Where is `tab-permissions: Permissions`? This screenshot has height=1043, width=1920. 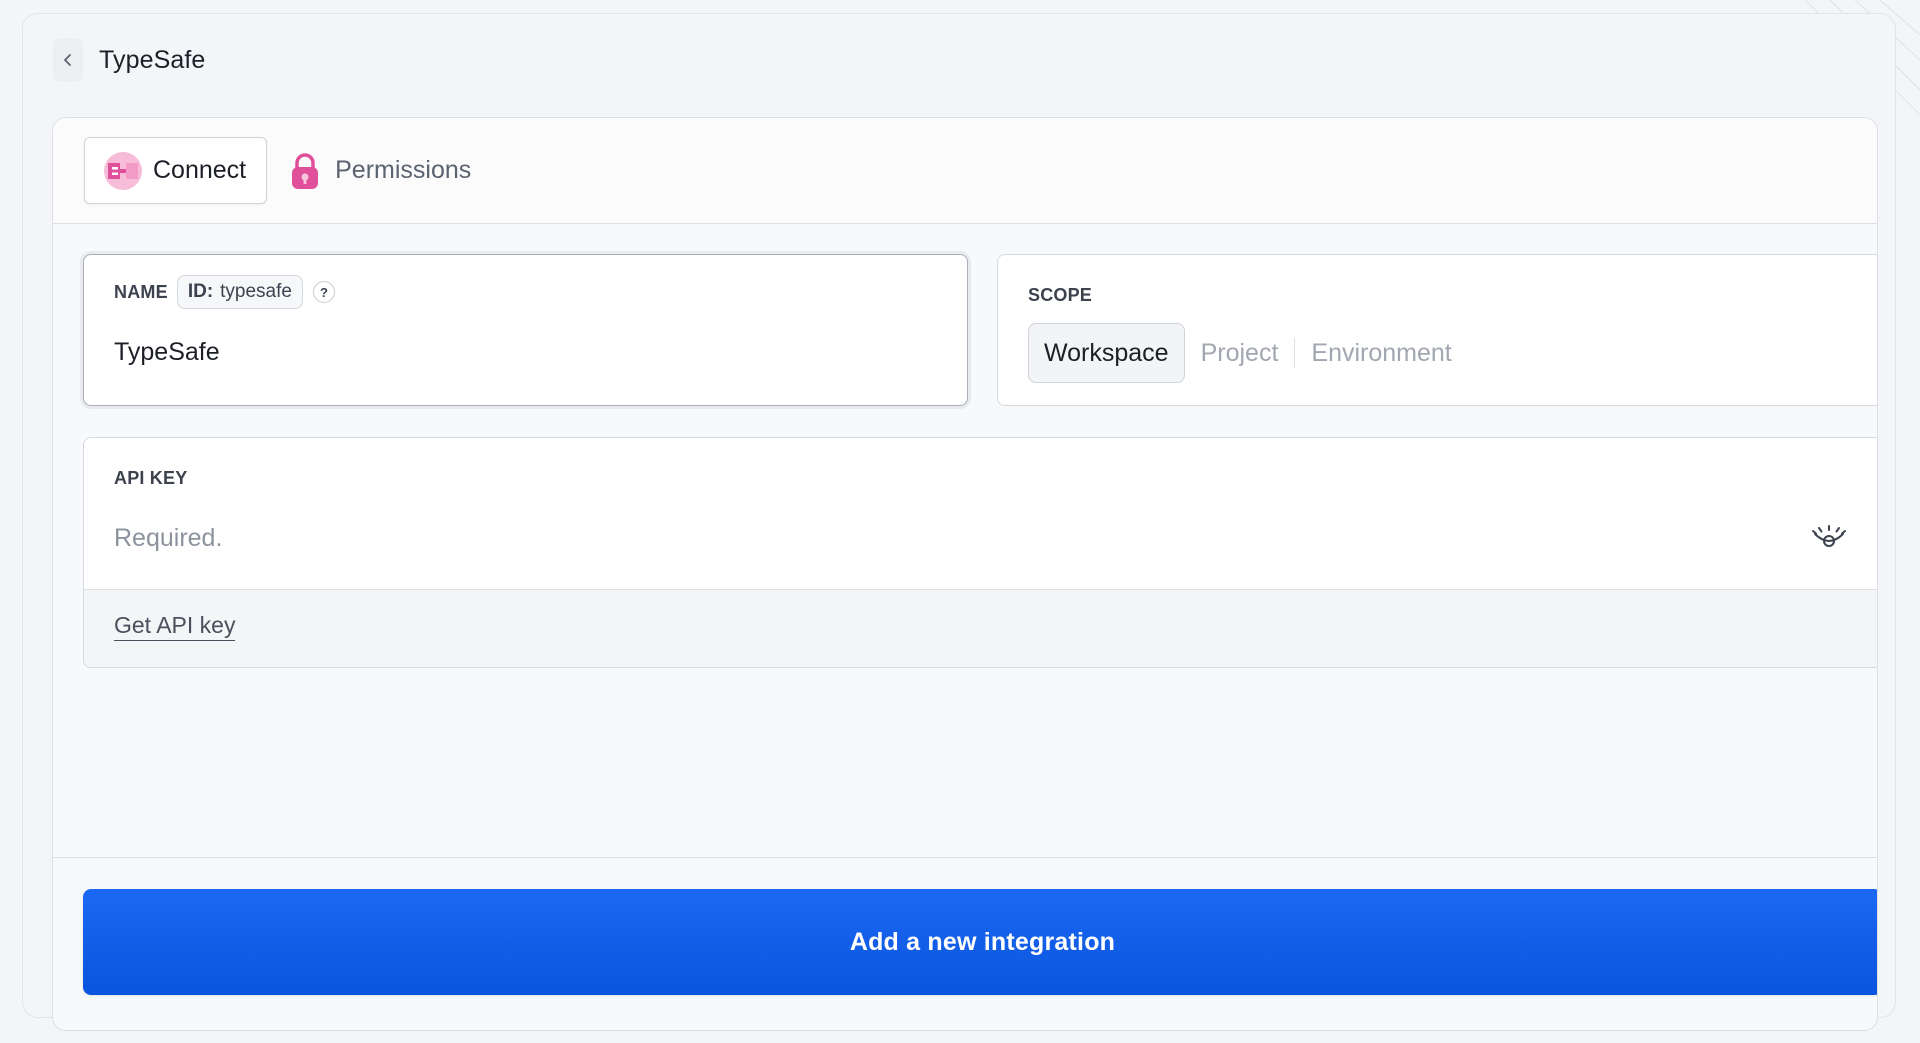 tab-permissions: Permissions is located at coordinates (379, 170).